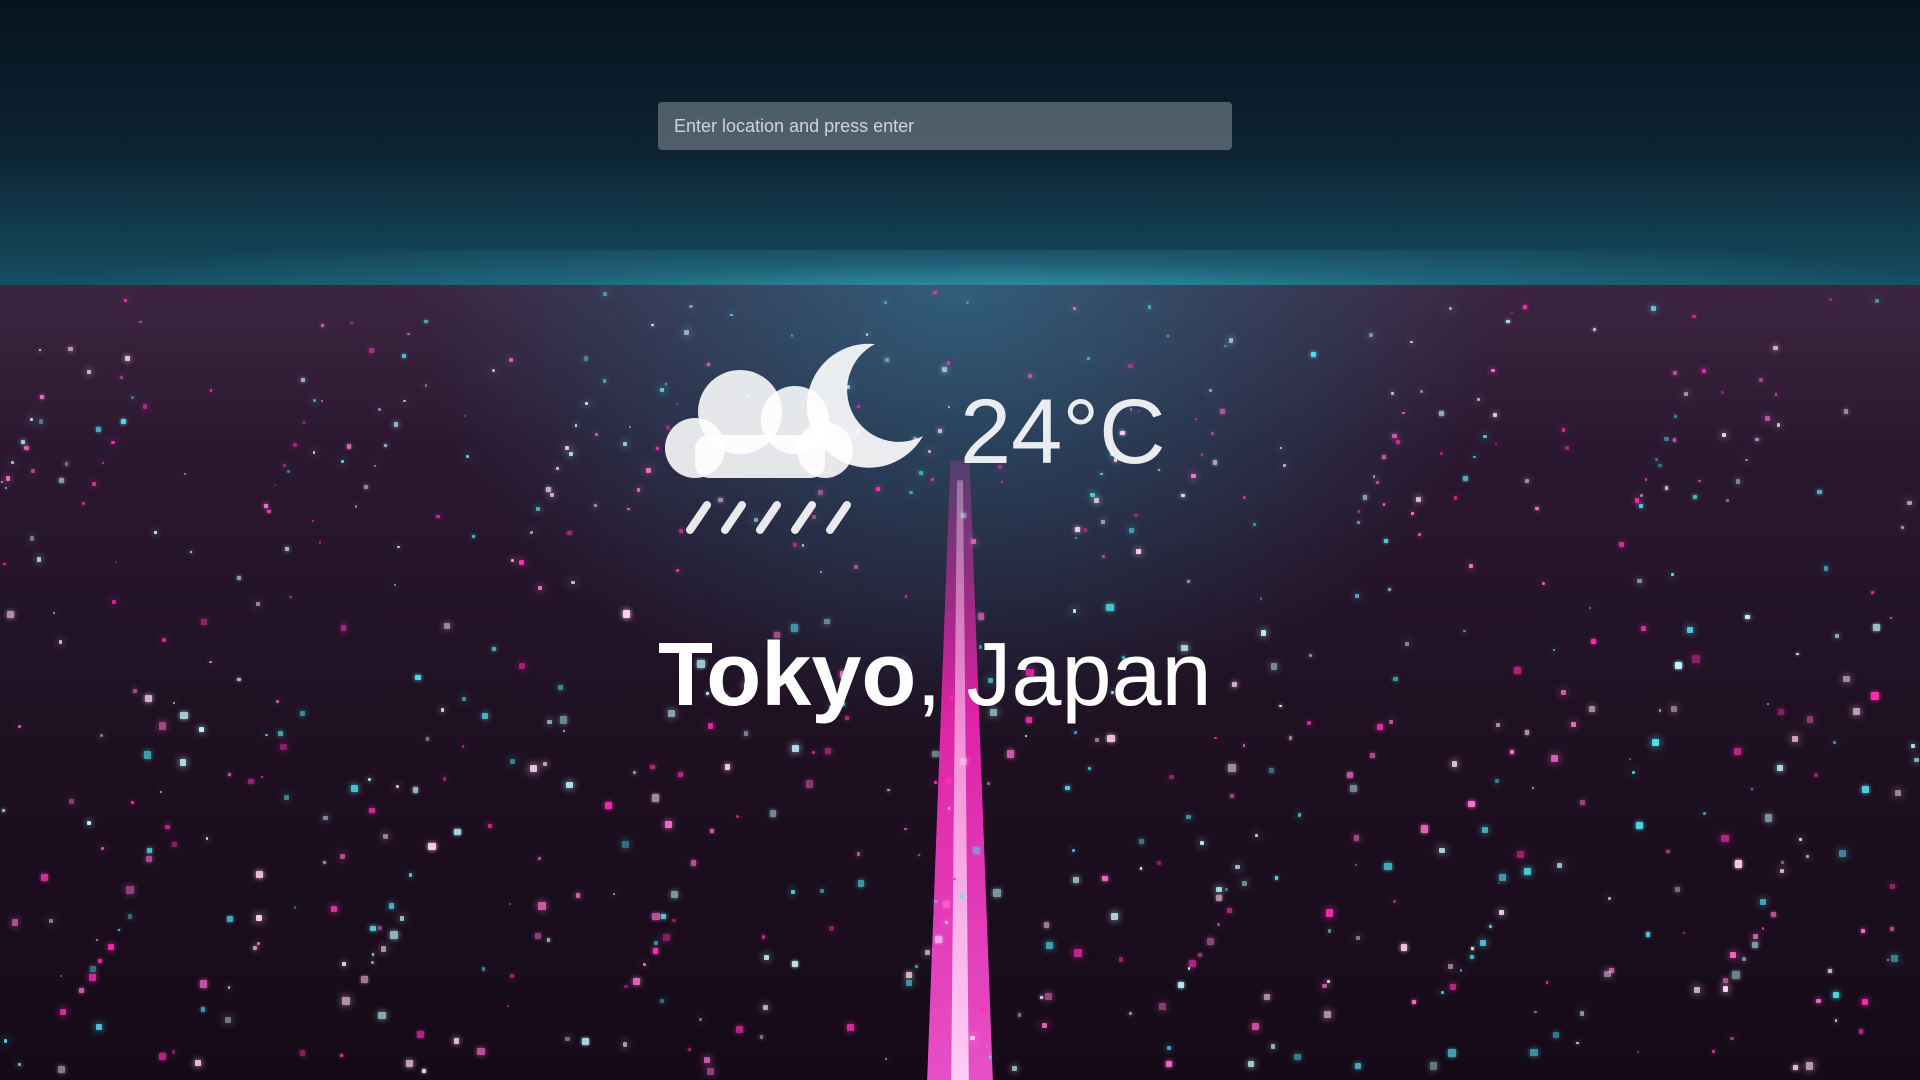 This screenshot has width=1920, height=1080. I want to click on city-name: Tokyo, so click(787, 675).